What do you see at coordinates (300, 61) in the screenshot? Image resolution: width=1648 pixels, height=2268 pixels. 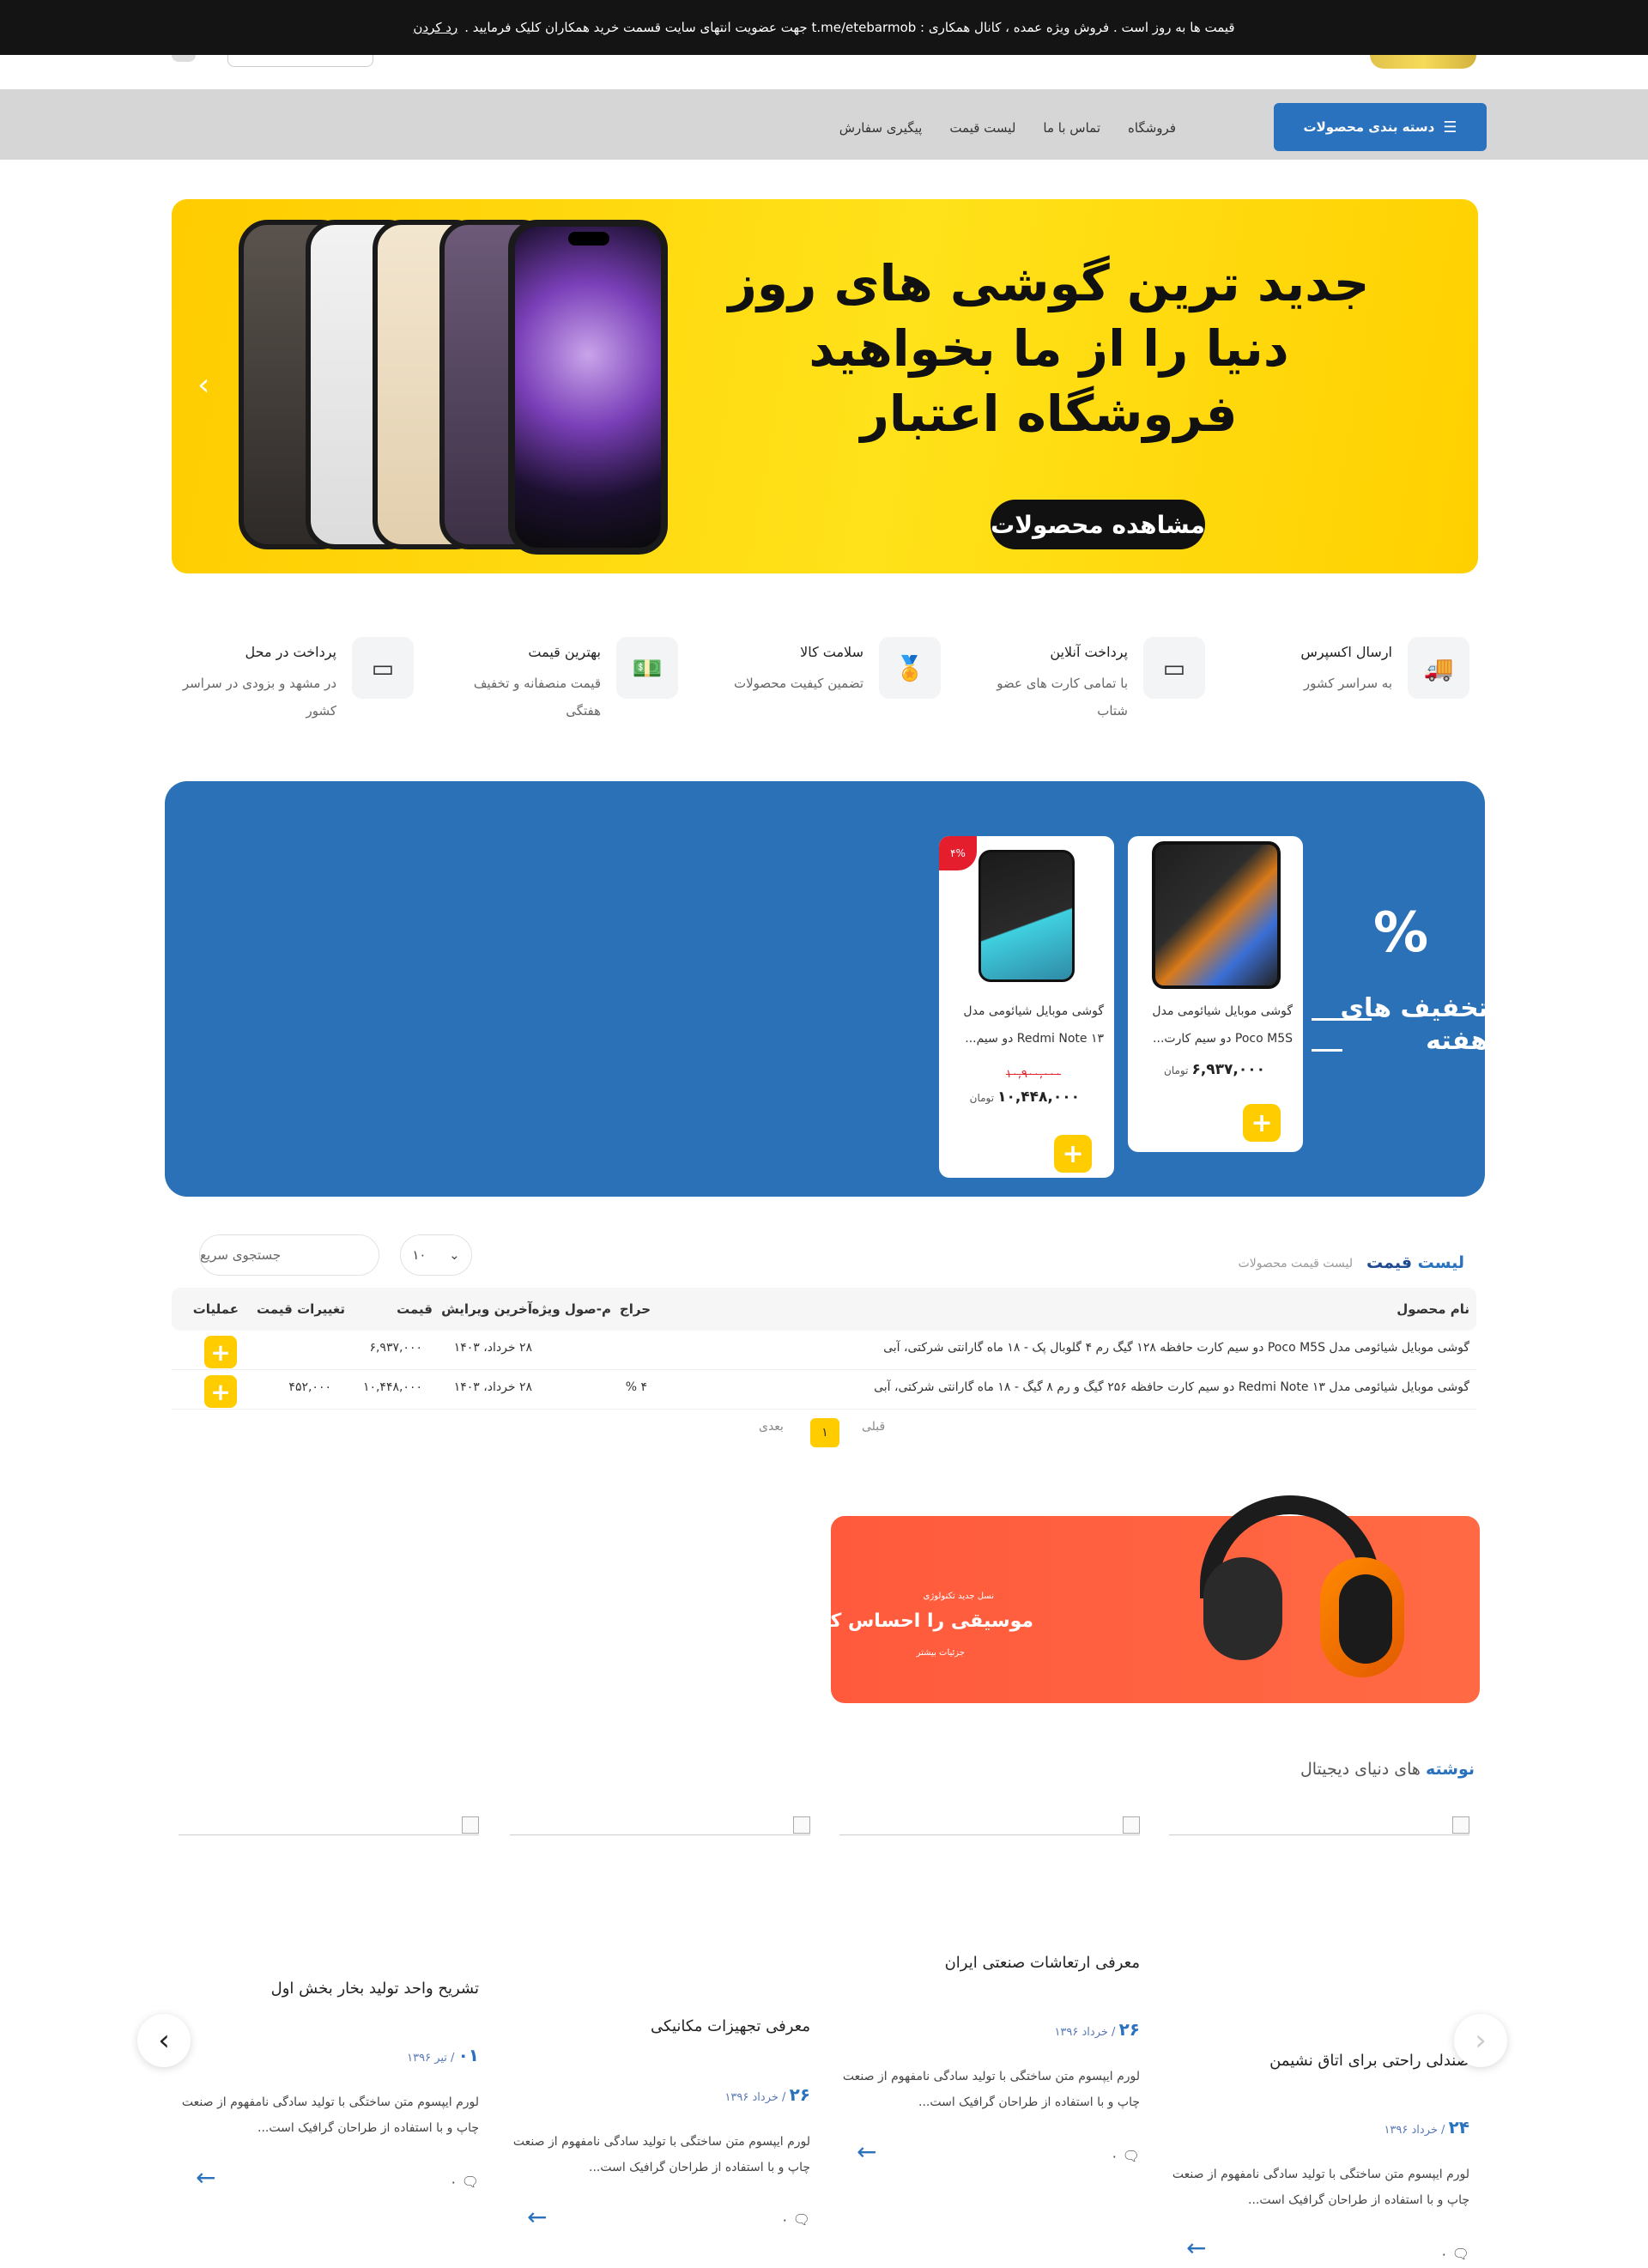 I see `header-search-remnant` at bounding box center [300, 61].